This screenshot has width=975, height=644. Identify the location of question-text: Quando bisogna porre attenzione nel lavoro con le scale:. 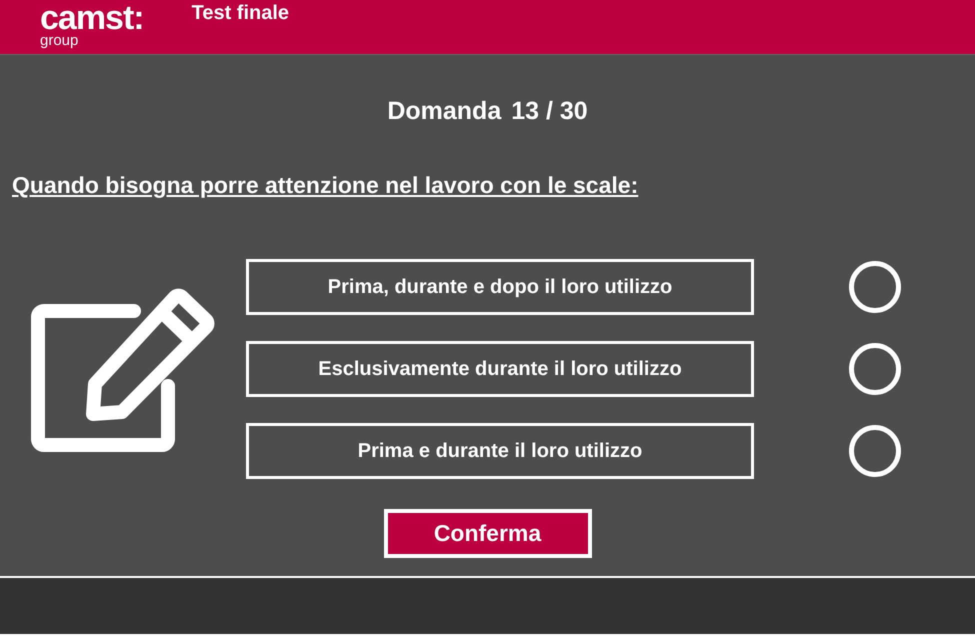
(326, 185).